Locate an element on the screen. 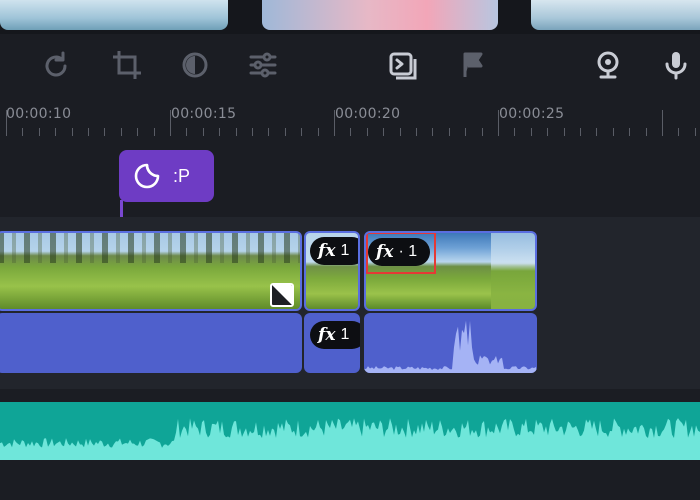 The height and width of the screenshot is (500, 700). crop-icon is located at coordinates (127, 65).